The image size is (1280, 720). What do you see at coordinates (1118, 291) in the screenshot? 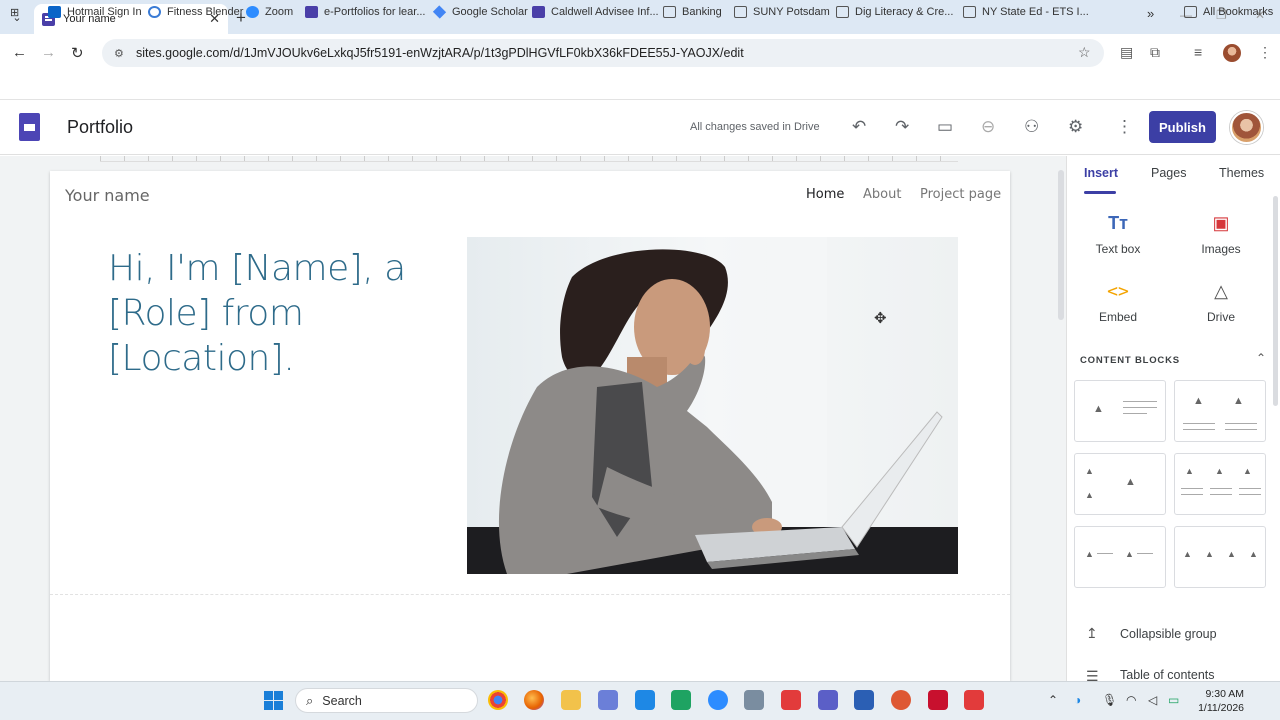
I see `embed-icon: <>` at bounding box center [1118, 291].